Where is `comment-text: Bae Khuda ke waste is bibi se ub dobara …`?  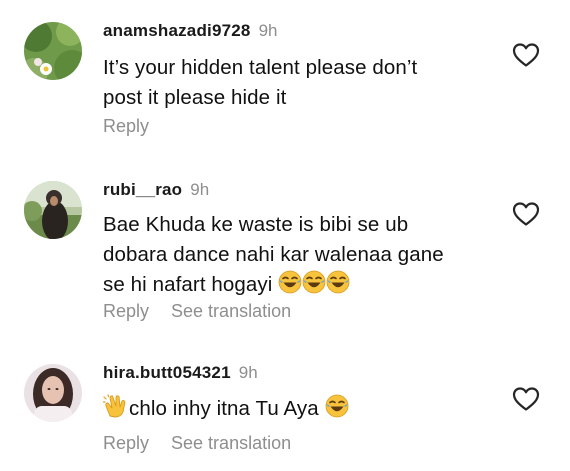
comment-text: Bae Khuda ke waste is bibi se ub dobara … is located at coordinates (293, 256).